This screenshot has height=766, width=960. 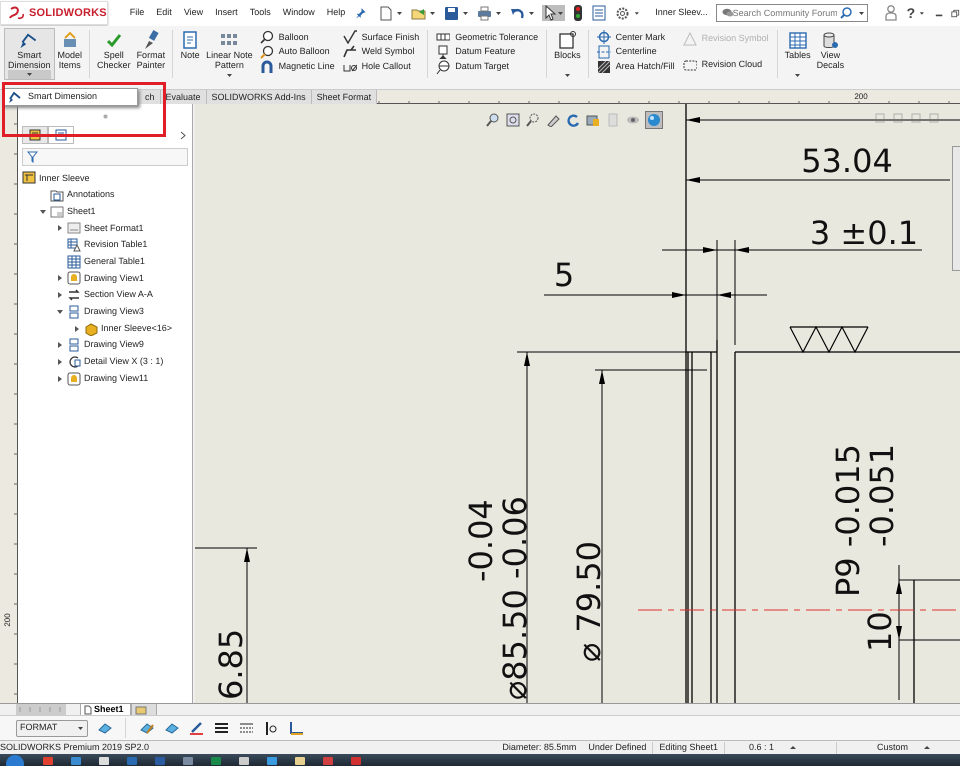 I want to click on tab: Sheet Format, so click(x=345, y=97).